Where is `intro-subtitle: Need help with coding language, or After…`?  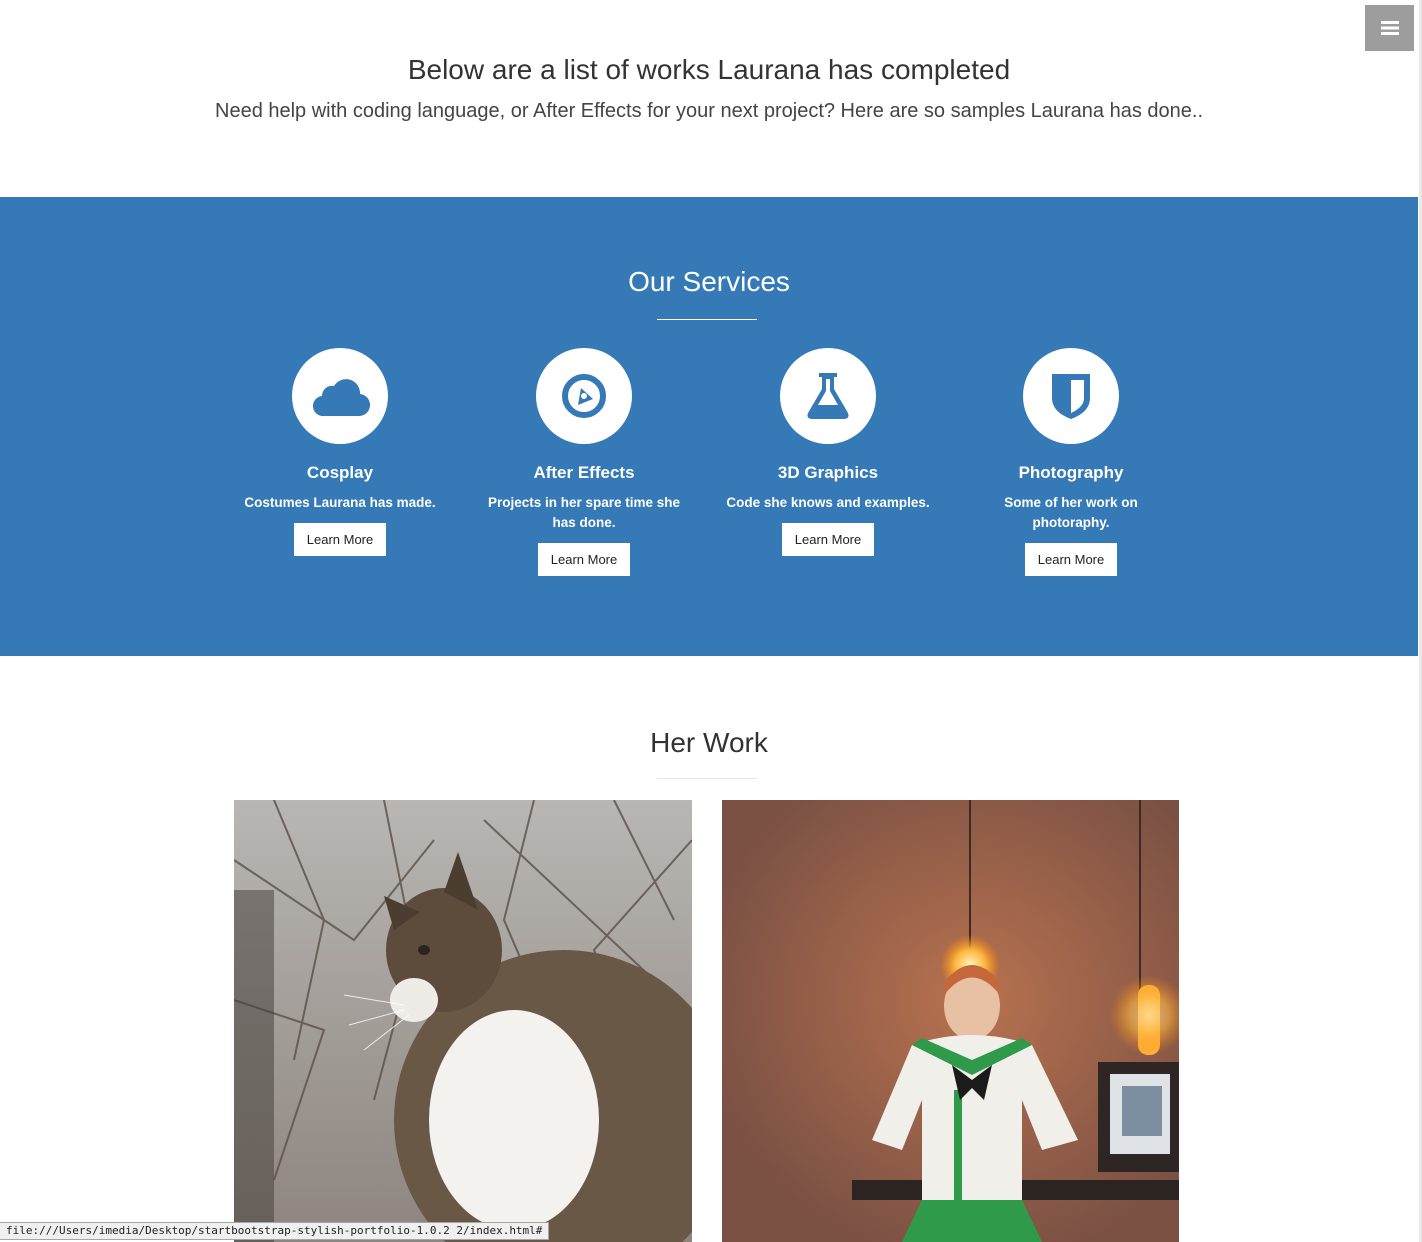 intro-subtitle: Need help with coding language, or After… is located at coordinates (709, 111).